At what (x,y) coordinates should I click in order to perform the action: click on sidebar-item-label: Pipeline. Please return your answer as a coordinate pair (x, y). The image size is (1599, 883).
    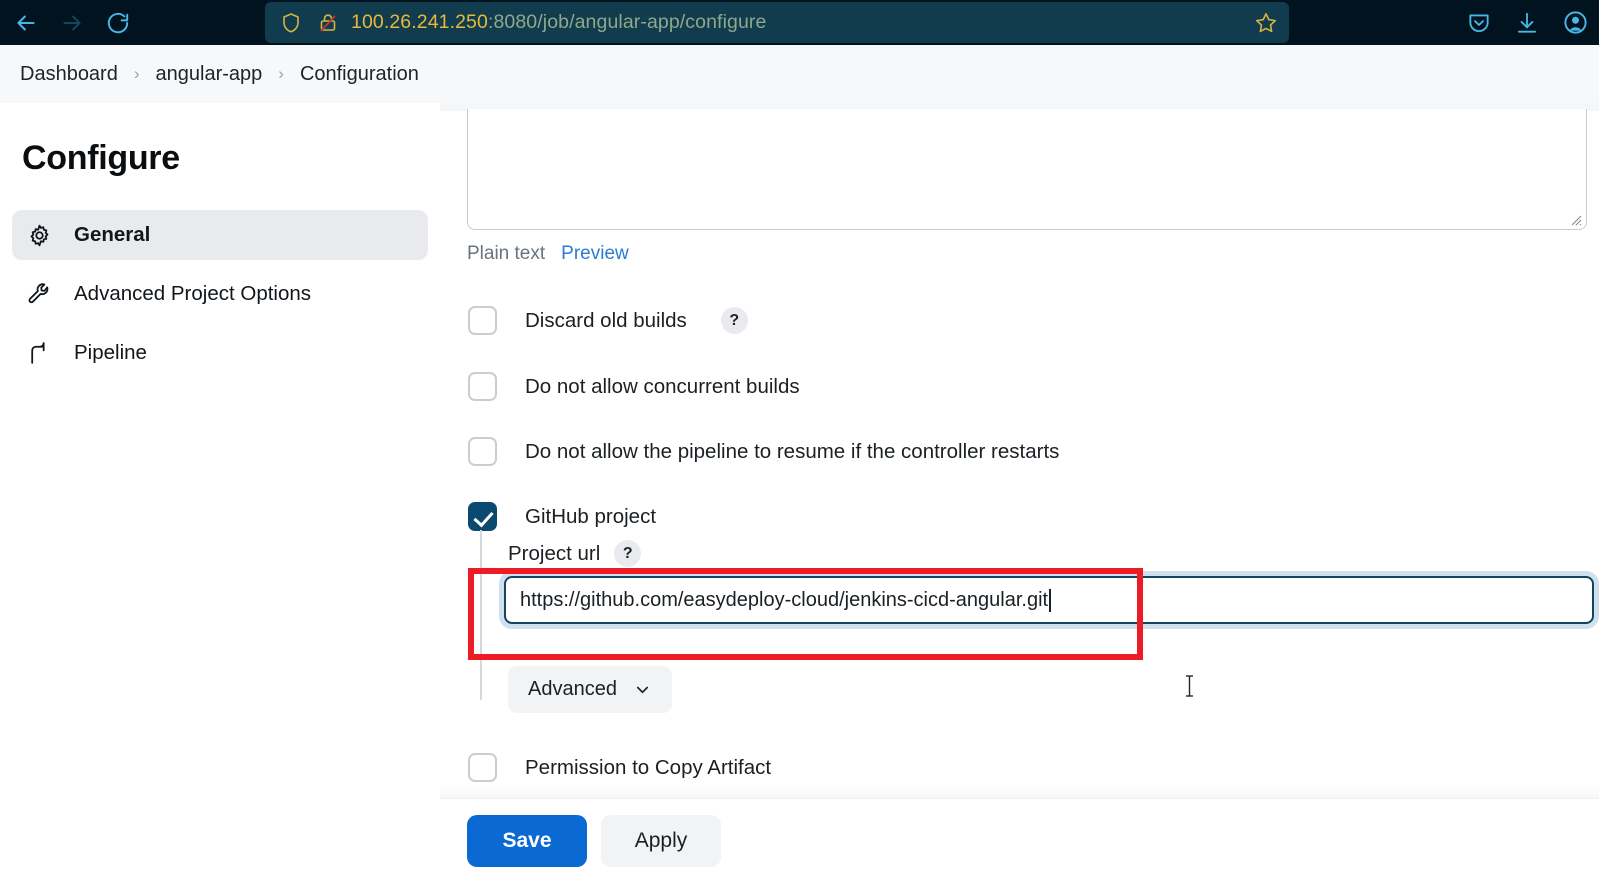
    Looking at the image, I should click on (110, 352).